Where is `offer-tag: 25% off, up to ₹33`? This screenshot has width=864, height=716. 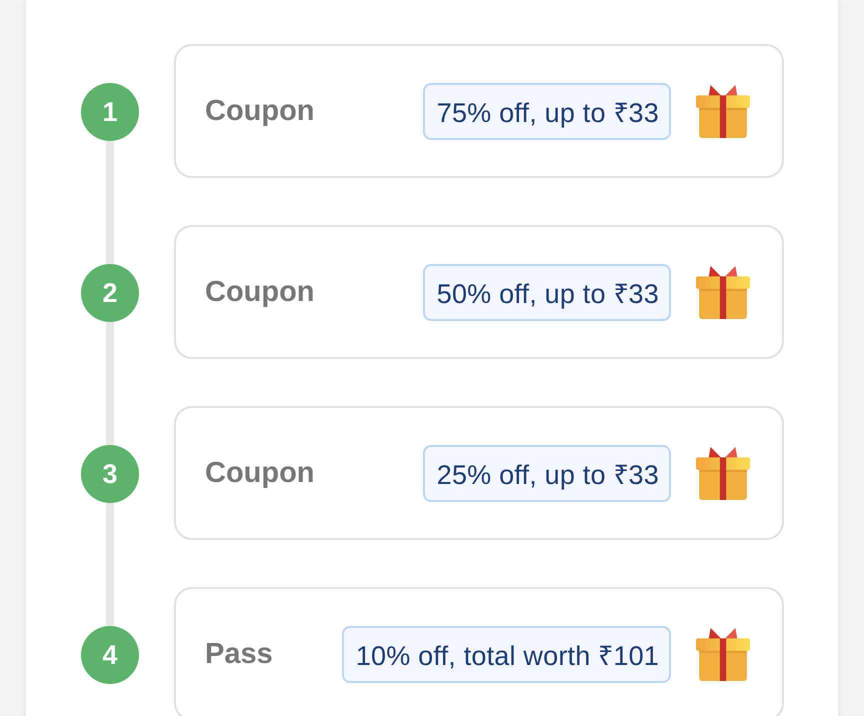
offer-tag: 25% off, up to ₹33 is located at coordinates (546, 473).